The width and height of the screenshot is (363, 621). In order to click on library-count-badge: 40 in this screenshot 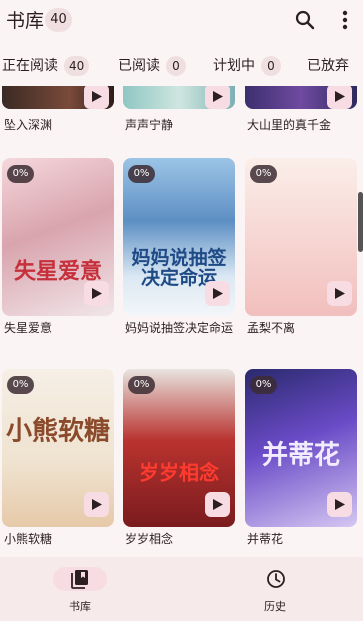, I will do `click(58, 20)`.